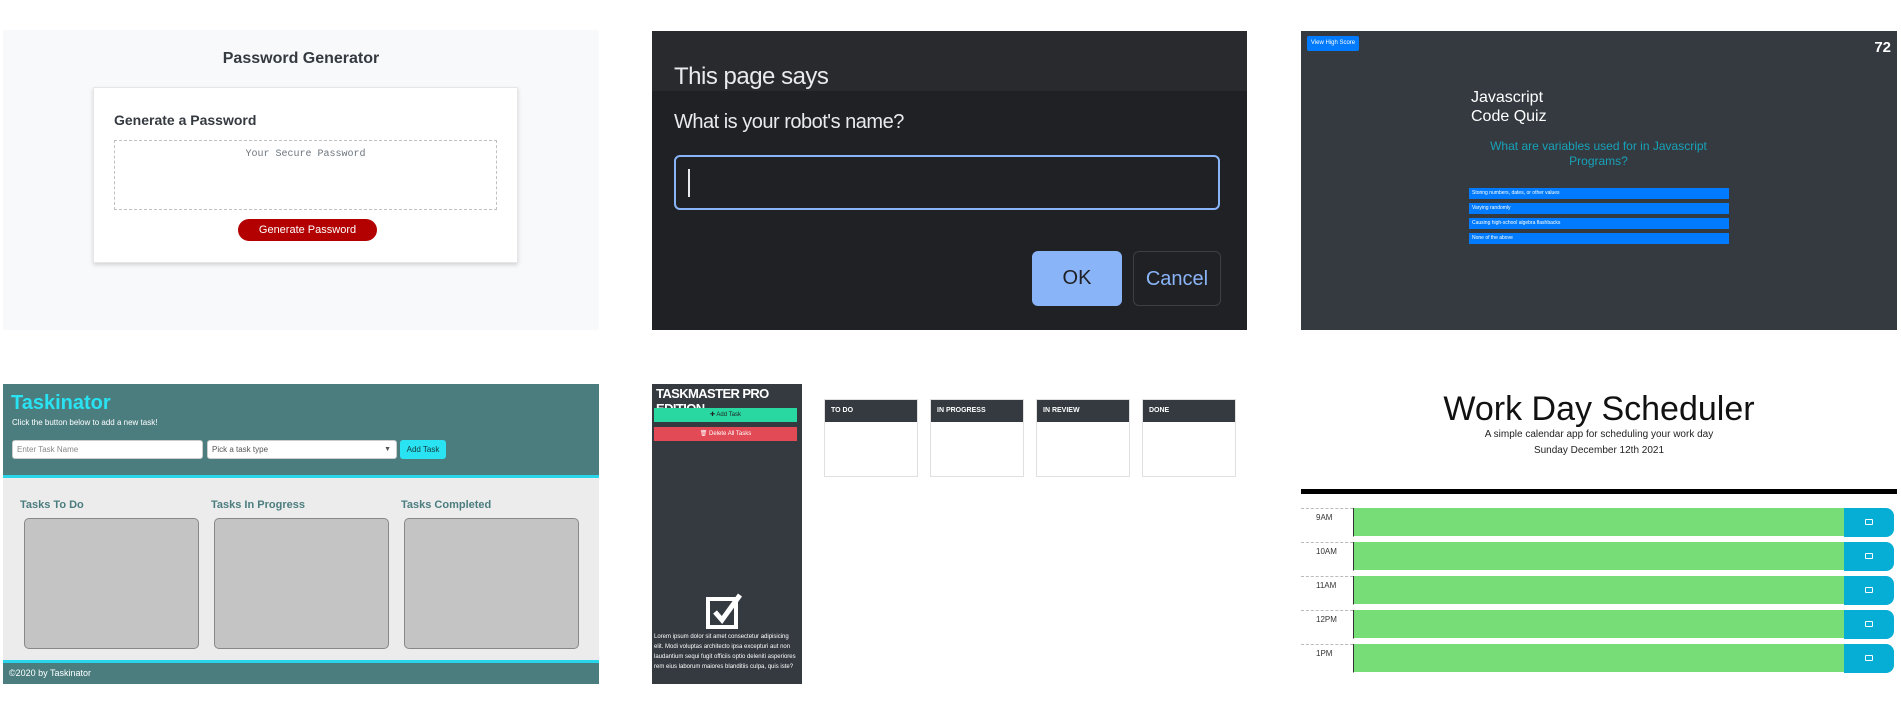  I want to click on page-title: Work Day Scheduler, so click(1599, 409).